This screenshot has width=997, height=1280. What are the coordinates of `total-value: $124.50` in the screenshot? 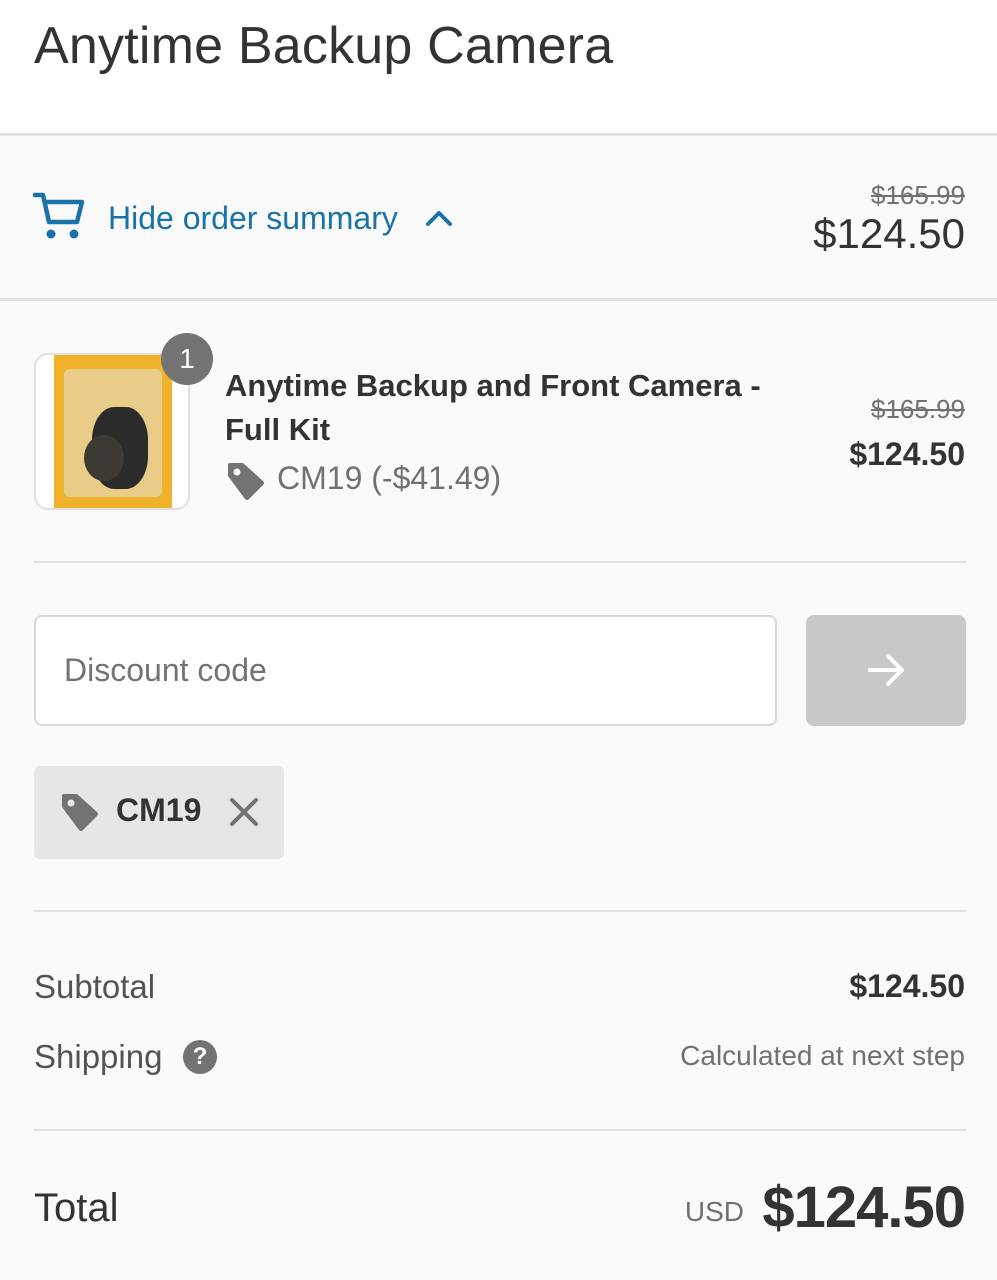 It's located at (864, 1207).